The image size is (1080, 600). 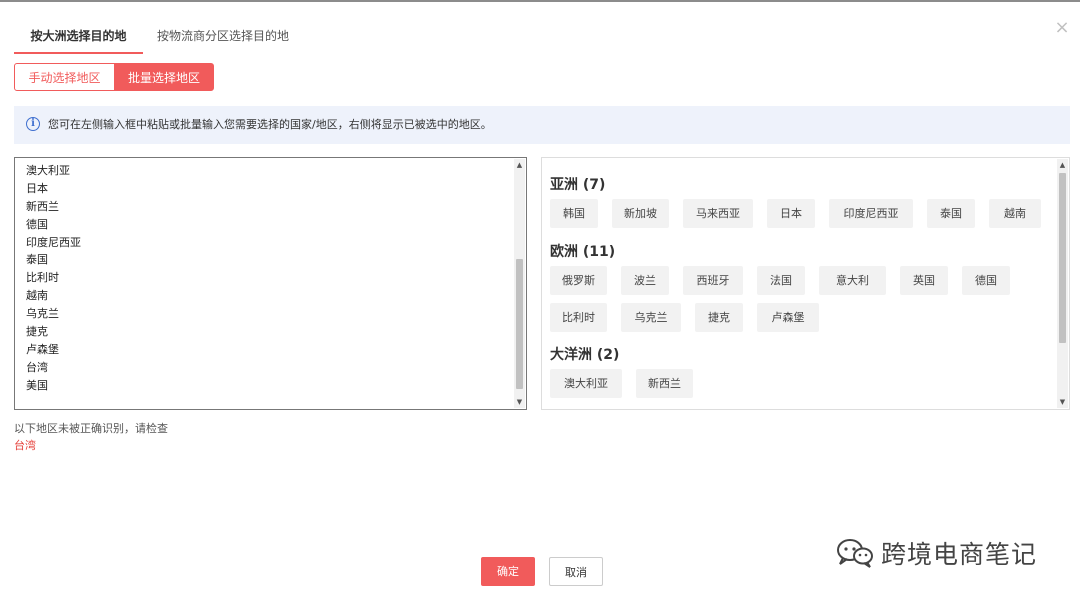 I want to click on confirm-button: 确定, so click(x=508, y=571).